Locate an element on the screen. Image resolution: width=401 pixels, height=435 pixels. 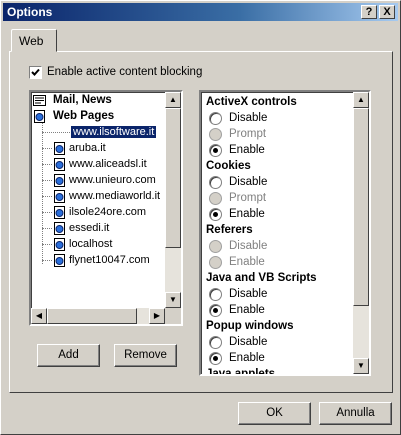
tree-item-label: essedi.it is located at coordinates (89, 228).